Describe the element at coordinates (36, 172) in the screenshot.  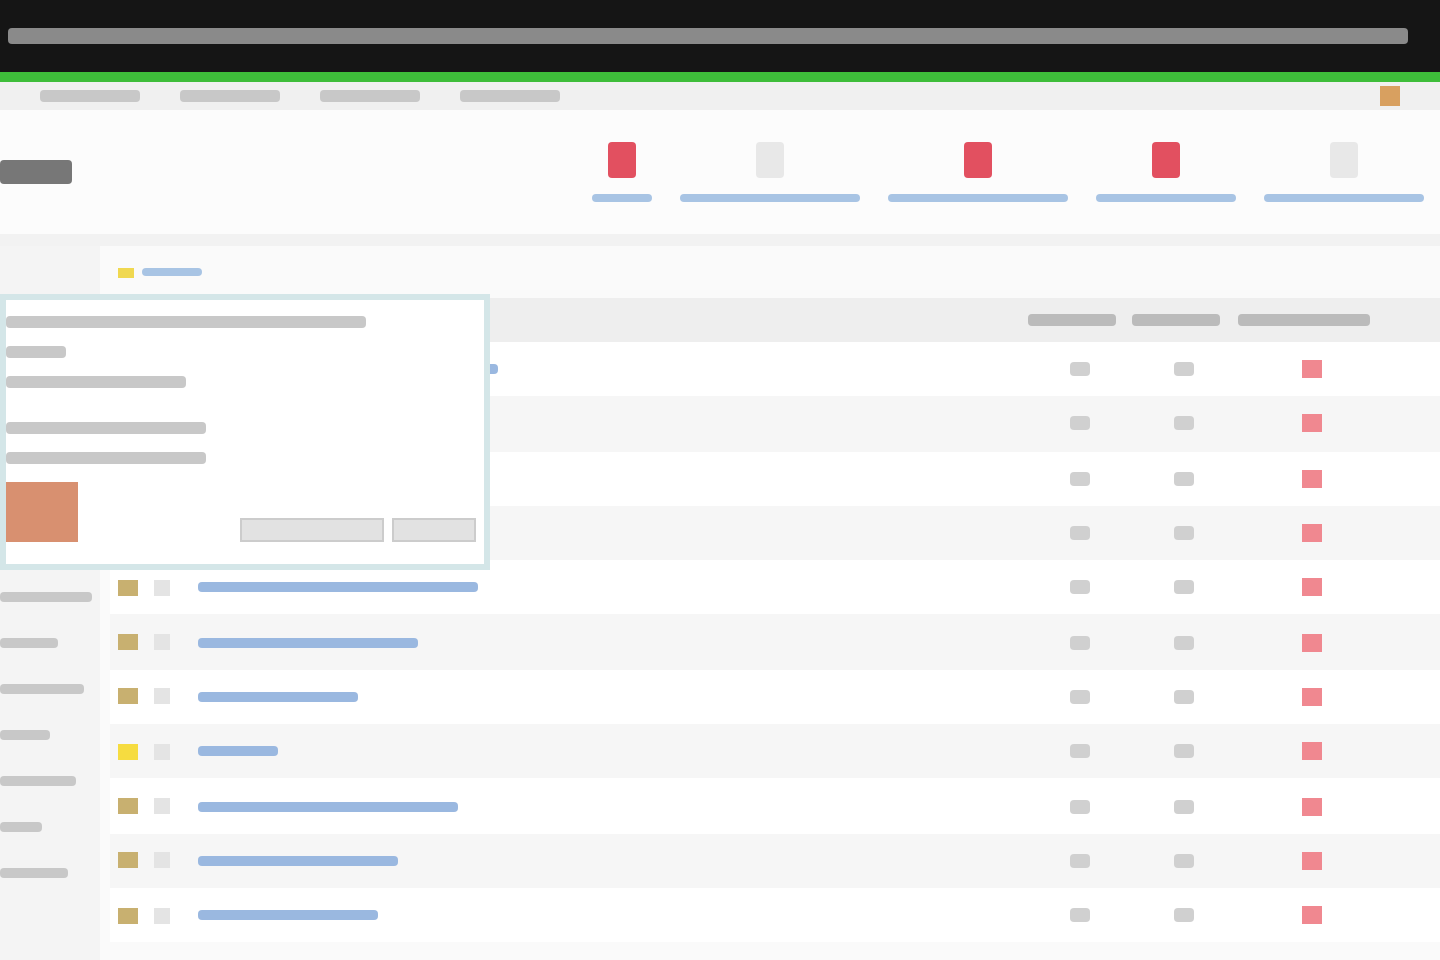
I see `illegible-heading` at that location.